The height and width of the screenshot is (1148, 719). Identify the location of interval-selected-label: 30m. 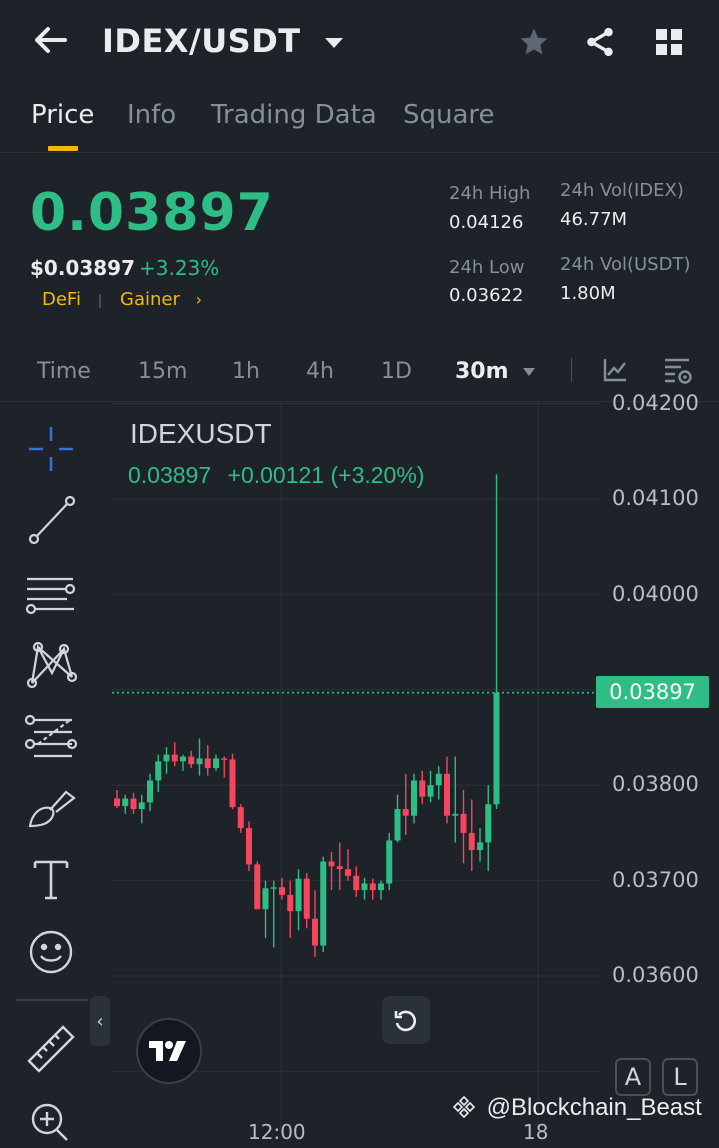
(482, 371).